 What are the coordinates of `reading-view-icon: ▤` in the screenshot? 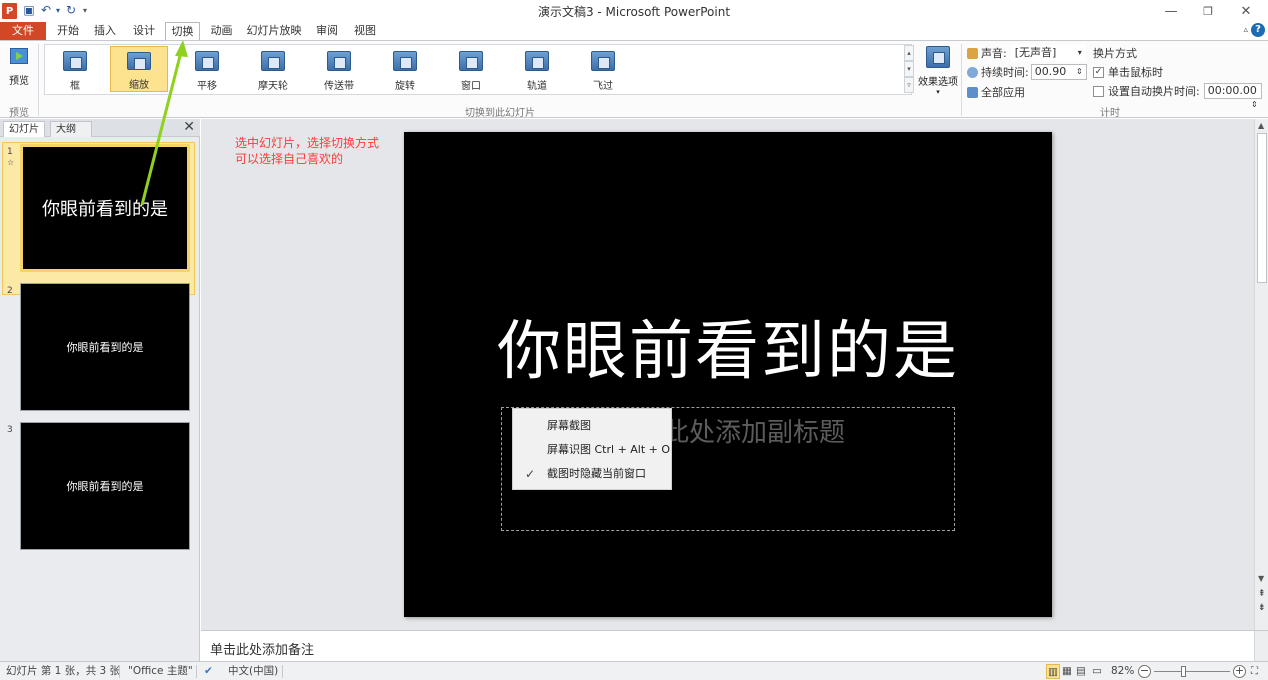 It's located at (1081, 671).